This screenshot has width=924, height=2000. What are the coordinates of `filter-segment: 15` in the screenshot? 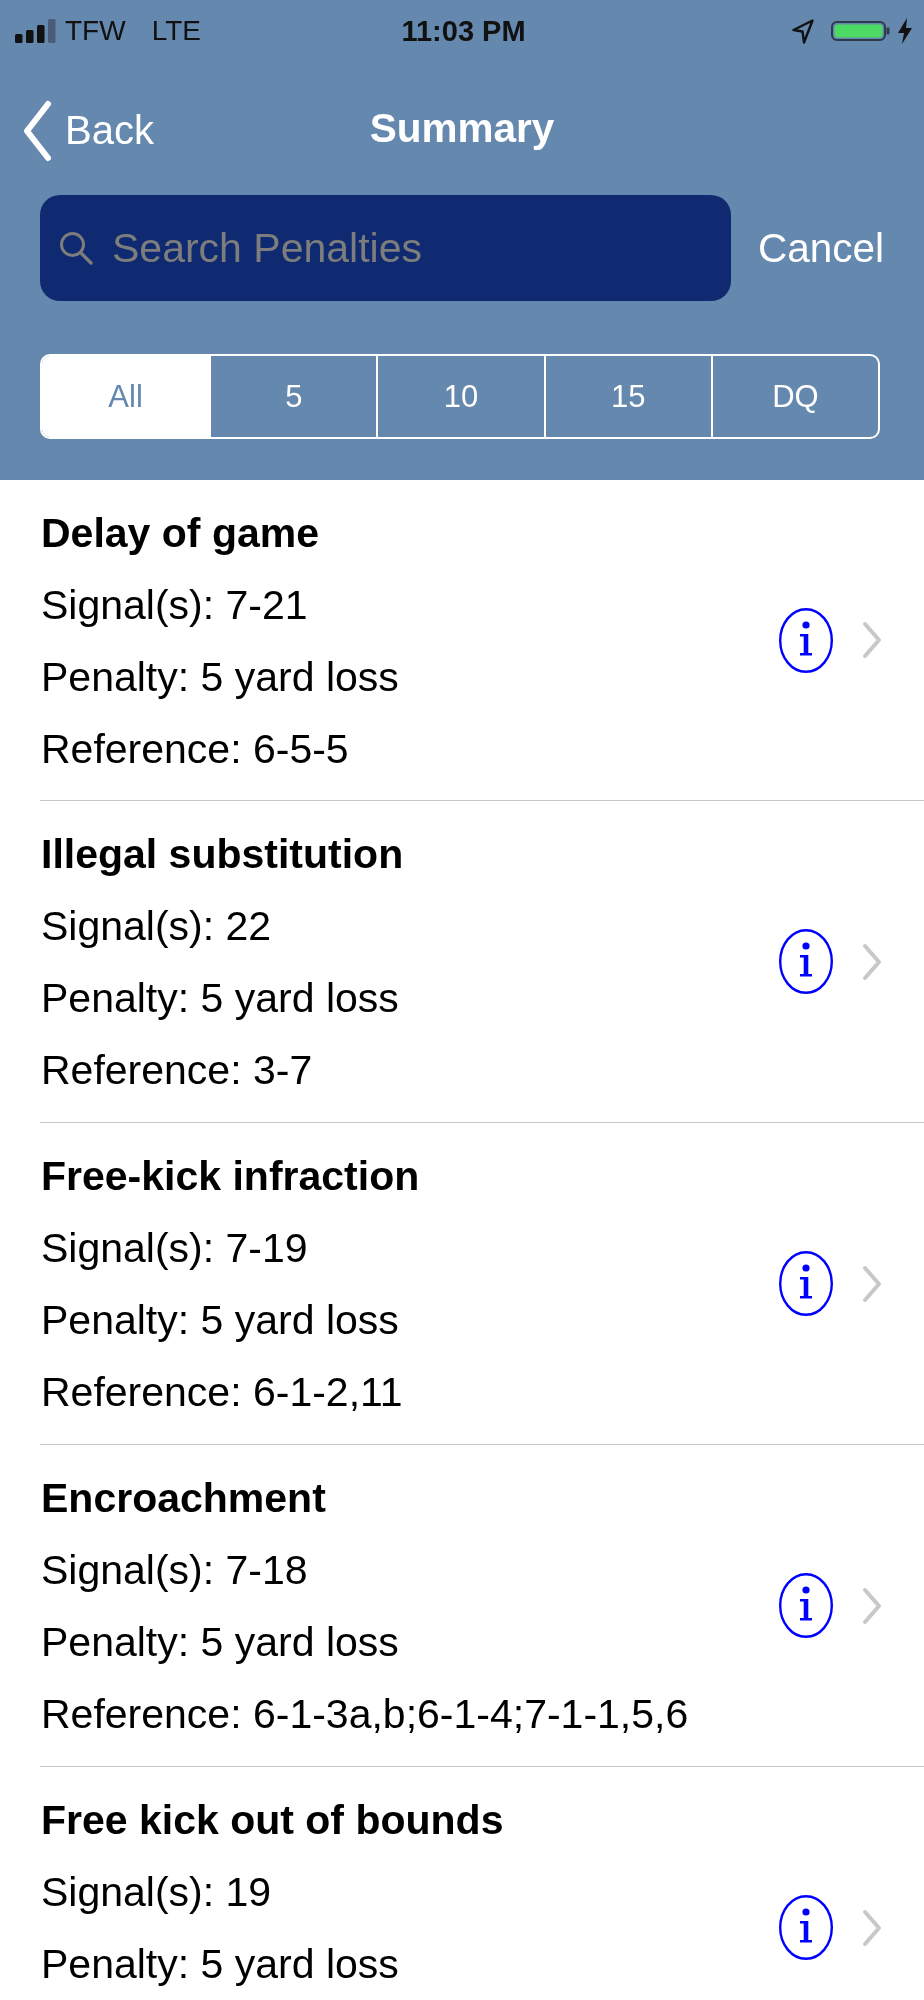 It's located at (627, 396).